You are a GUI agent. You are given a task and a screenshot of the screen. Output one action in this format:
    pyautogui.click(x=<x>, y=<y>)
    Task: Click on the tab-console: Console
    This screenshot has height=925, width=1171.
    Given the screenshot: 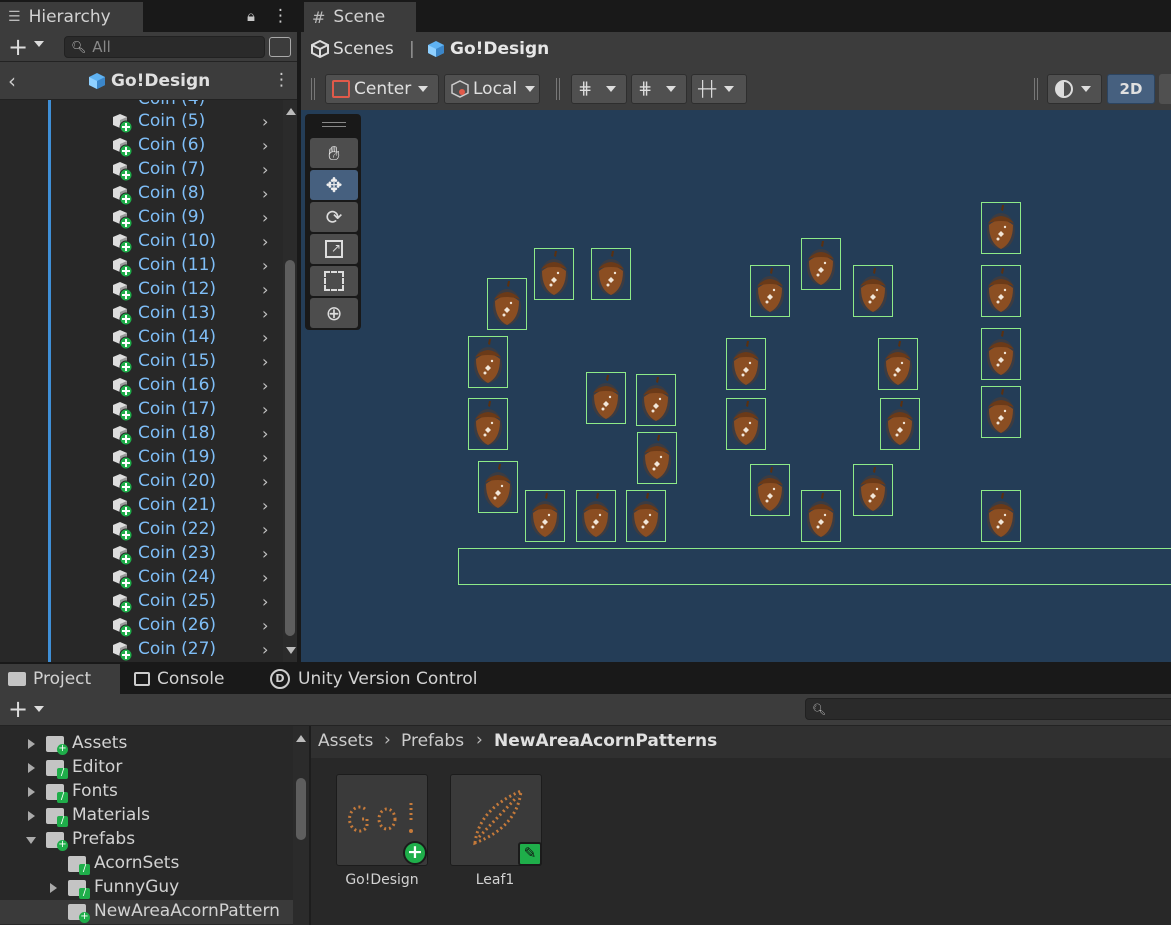 What is the action you would take?
    pyautogui.click(x=191, y=679)
    